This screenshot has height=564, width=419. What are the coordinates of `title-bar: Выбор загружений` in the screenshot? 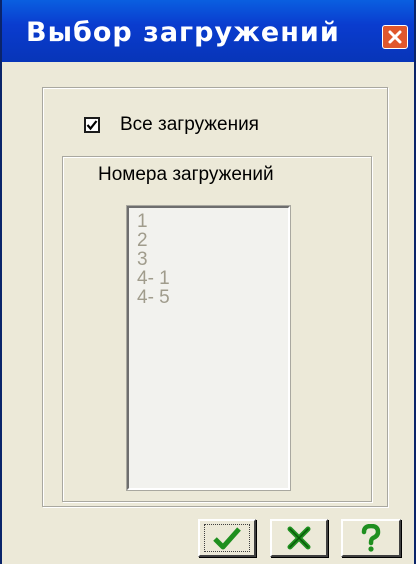 It's located at (208, 31).